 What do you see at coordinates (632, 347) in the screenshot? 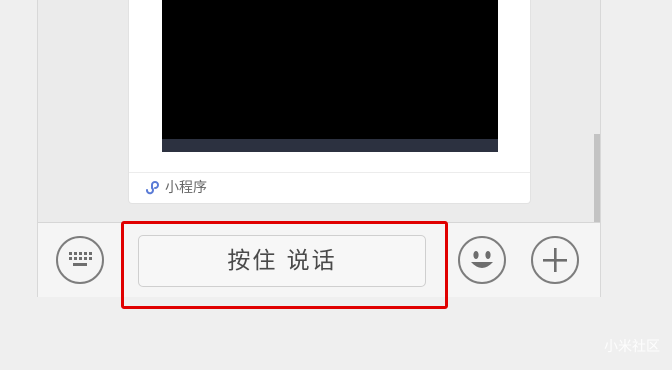
I see `watermark: 小米社区` at bounding box center [632, 347].